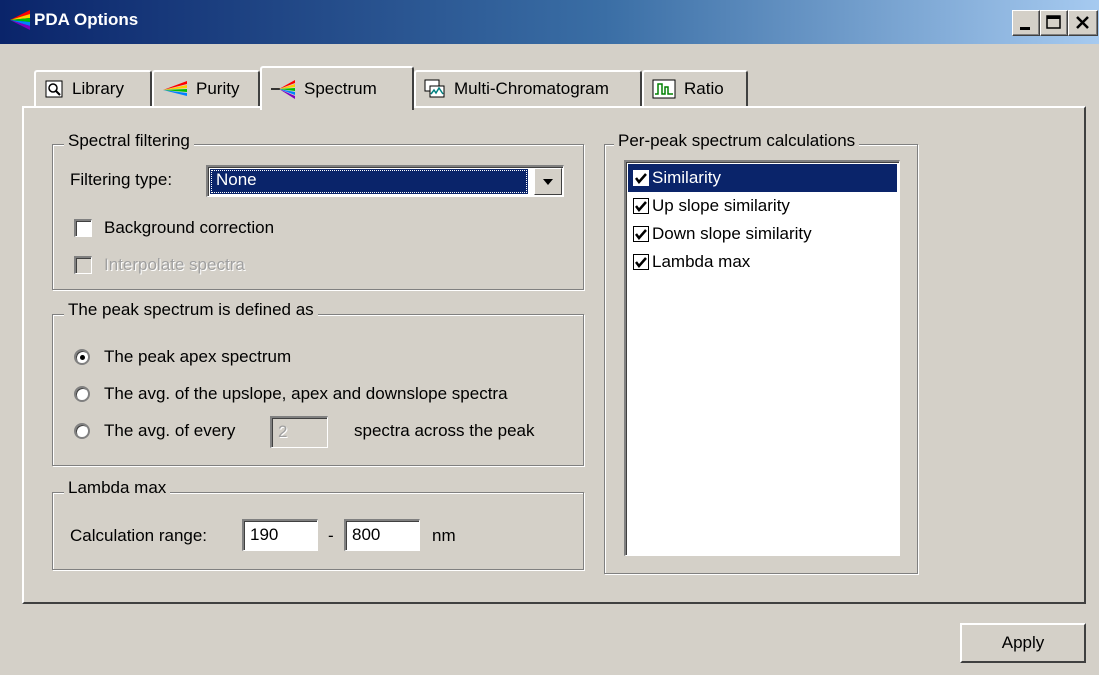  What do you see at coordinates (169, 431) in the screenshot?
I see `radio-avg-every-prefix: The avg. of every` at bounding box center [169, 431].